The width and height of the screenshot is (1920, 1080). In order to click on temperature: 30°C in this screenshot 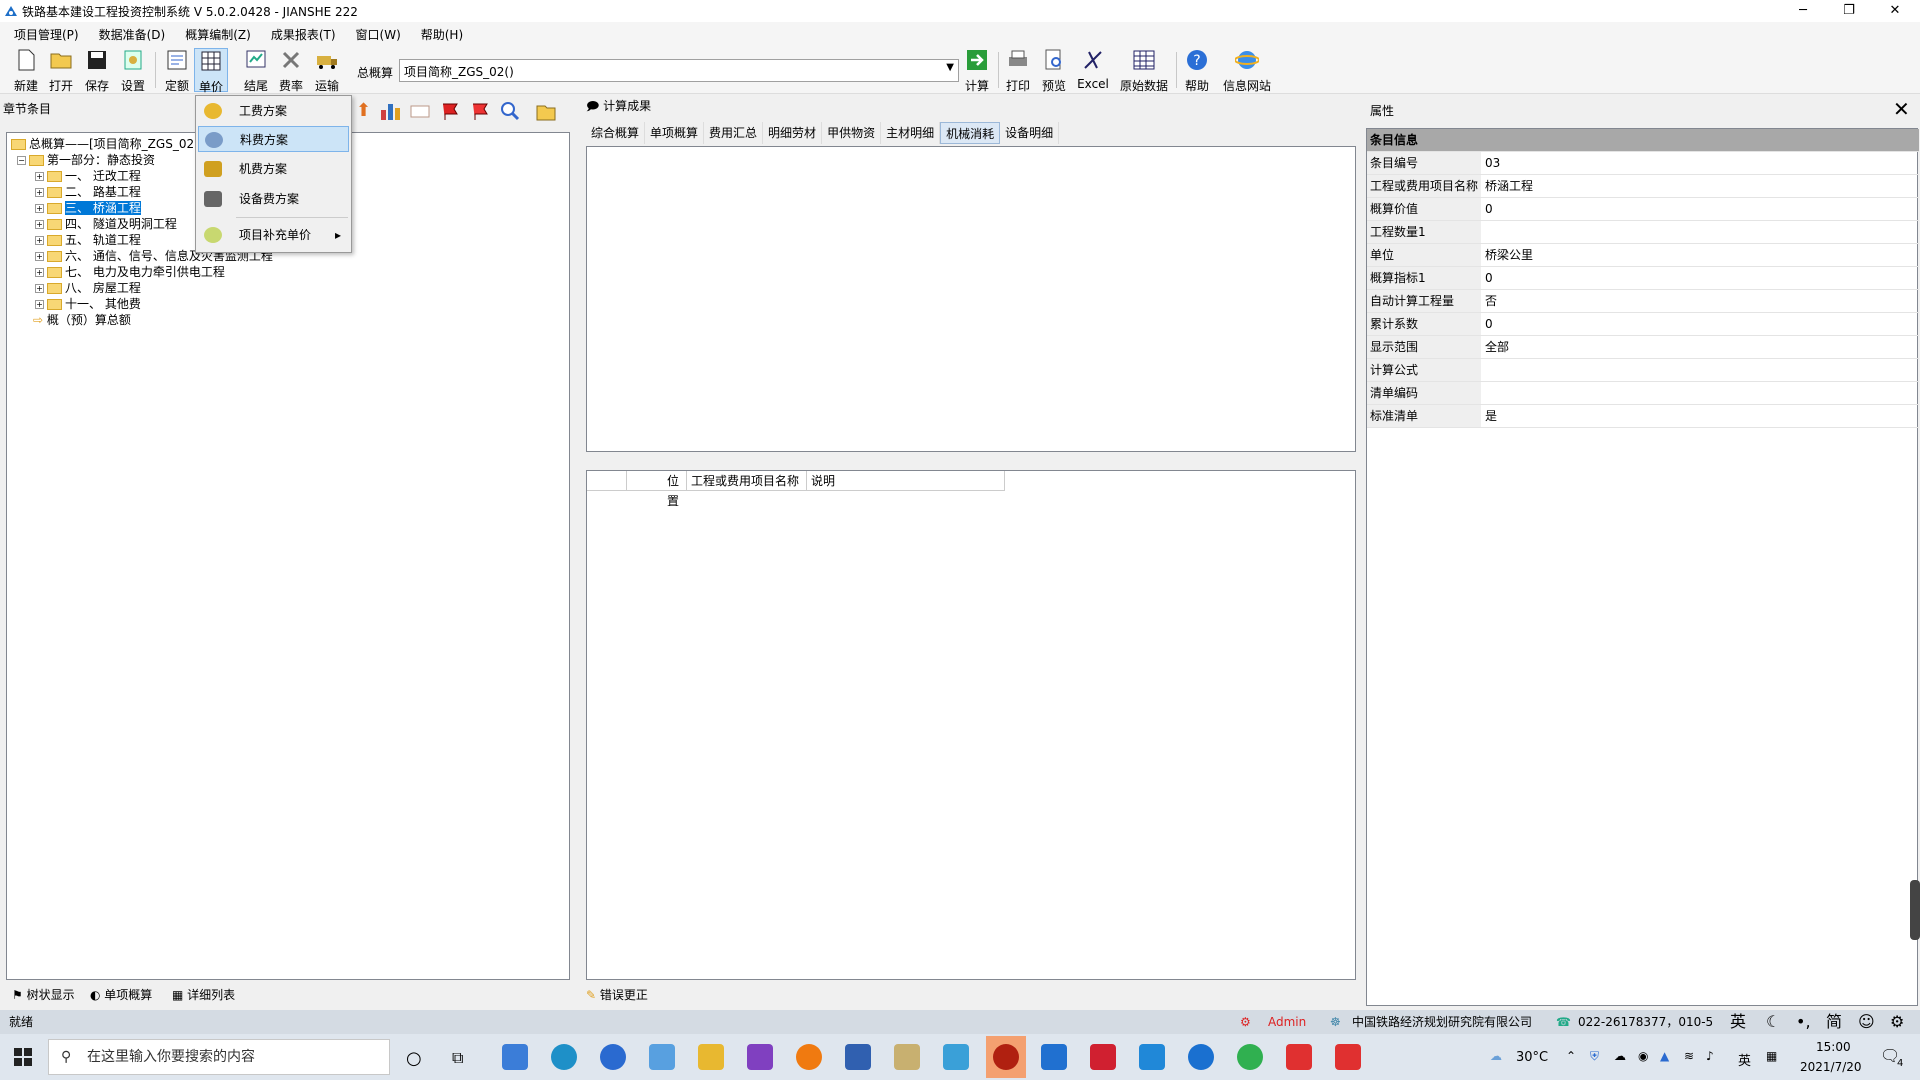, I will do `click(1532, 1057)`.